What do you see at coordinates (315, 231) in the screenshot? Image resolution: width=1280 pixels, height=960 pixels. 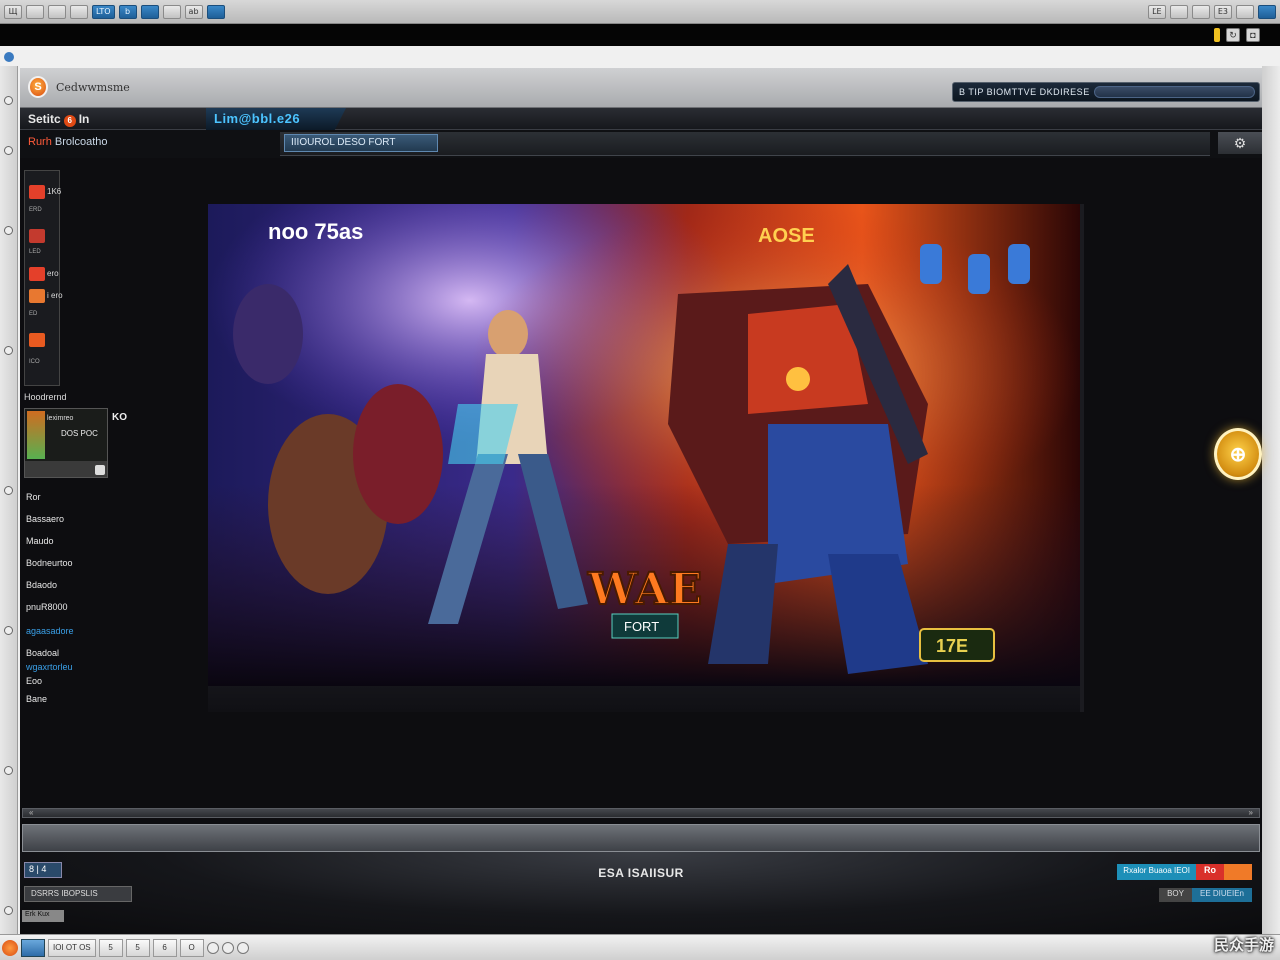 I see `hero-title-left: noo 75as` at bounding box center [315, 231].